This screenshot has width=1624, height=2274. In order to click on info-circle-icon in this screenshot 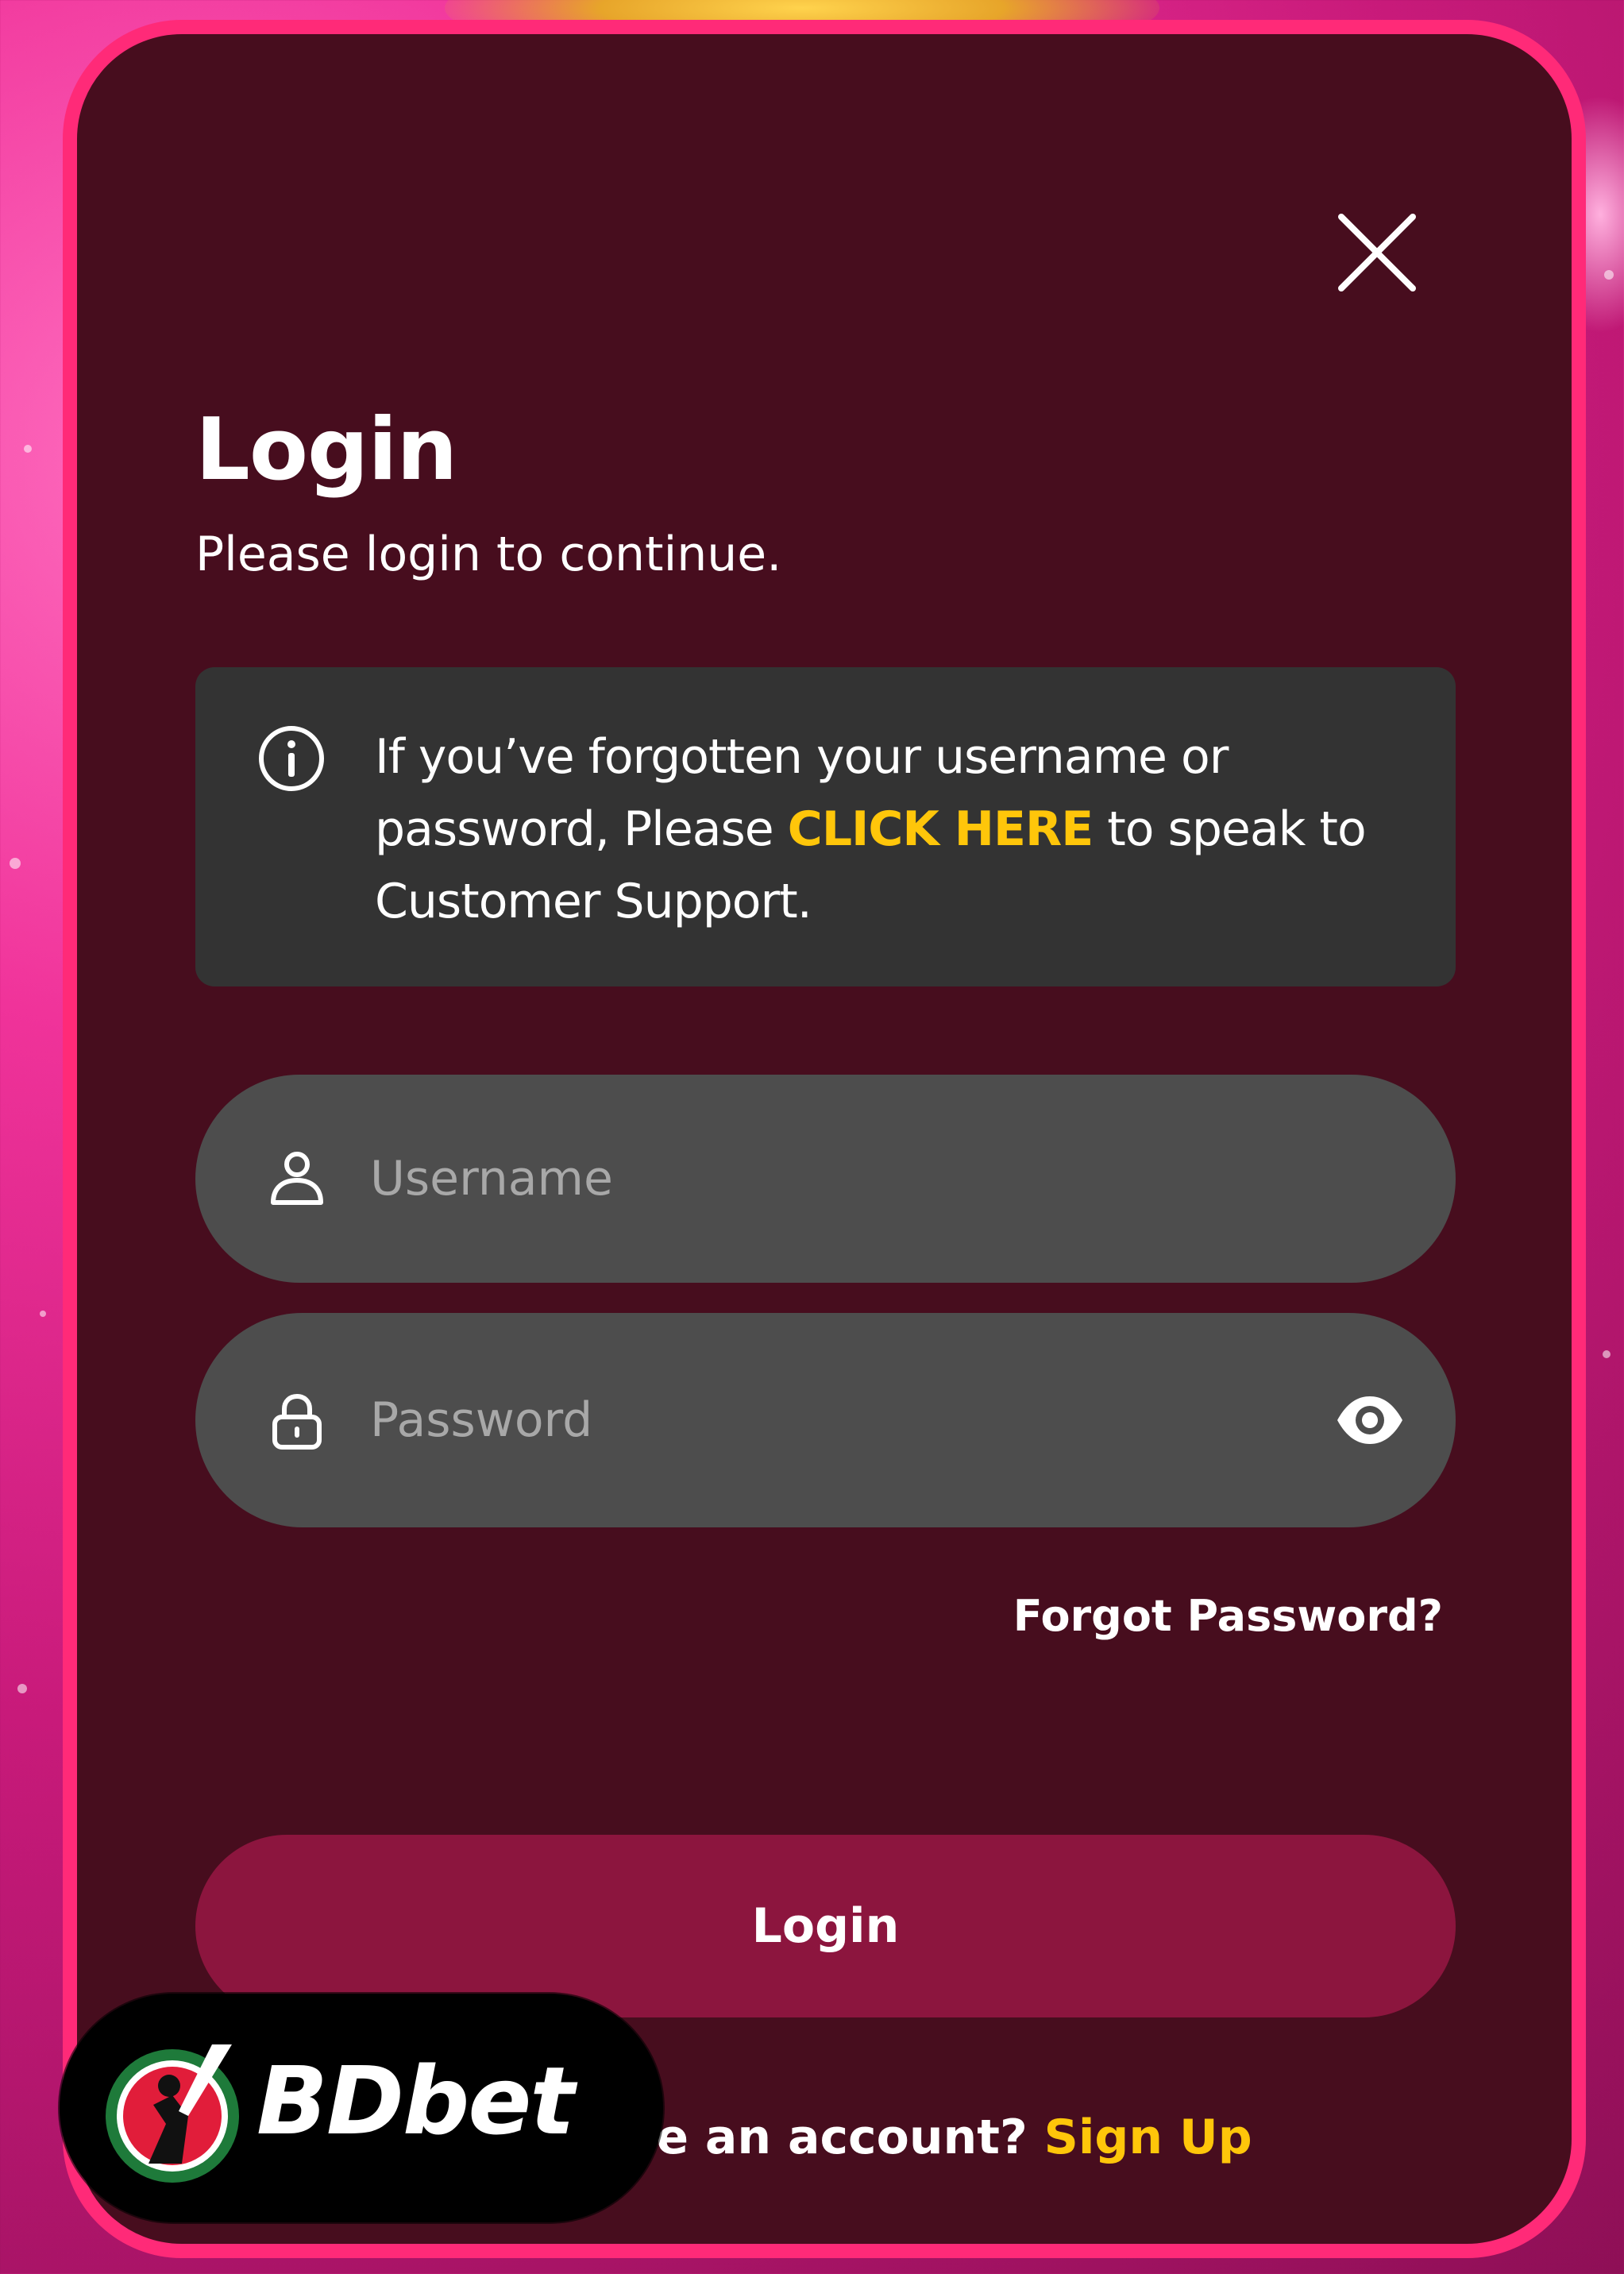, I will do `click(291, 758)`.